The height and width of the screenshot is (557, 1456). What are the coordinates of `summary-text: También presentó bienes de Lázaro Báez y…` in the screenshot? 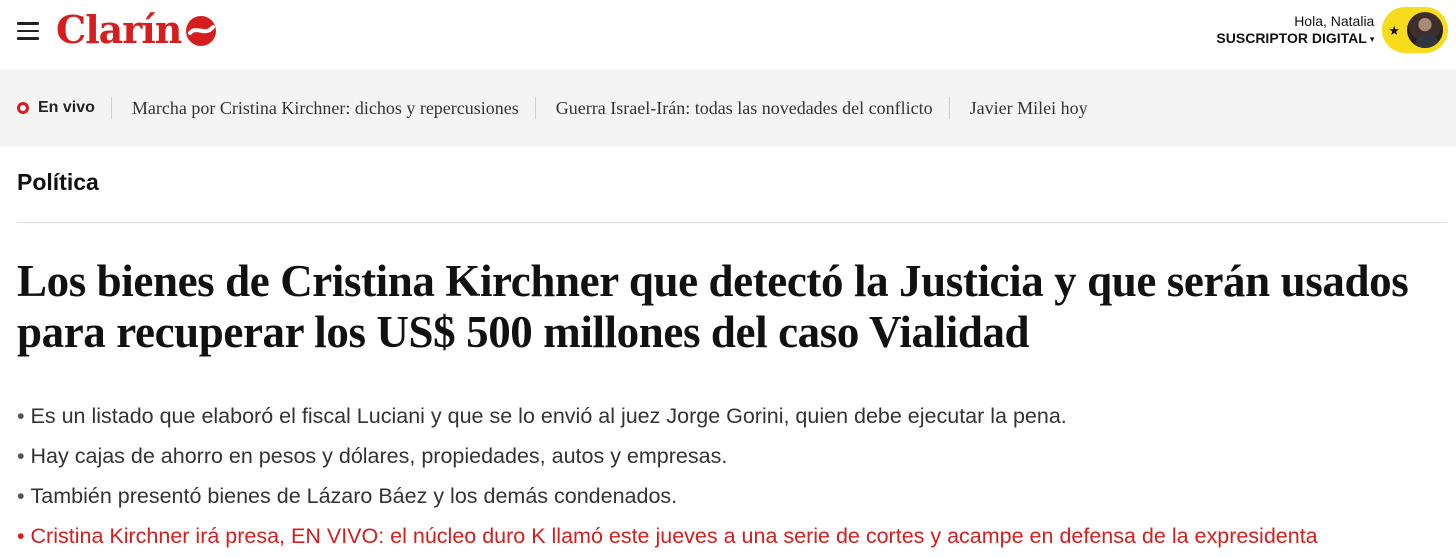 It's located at (354, 496).